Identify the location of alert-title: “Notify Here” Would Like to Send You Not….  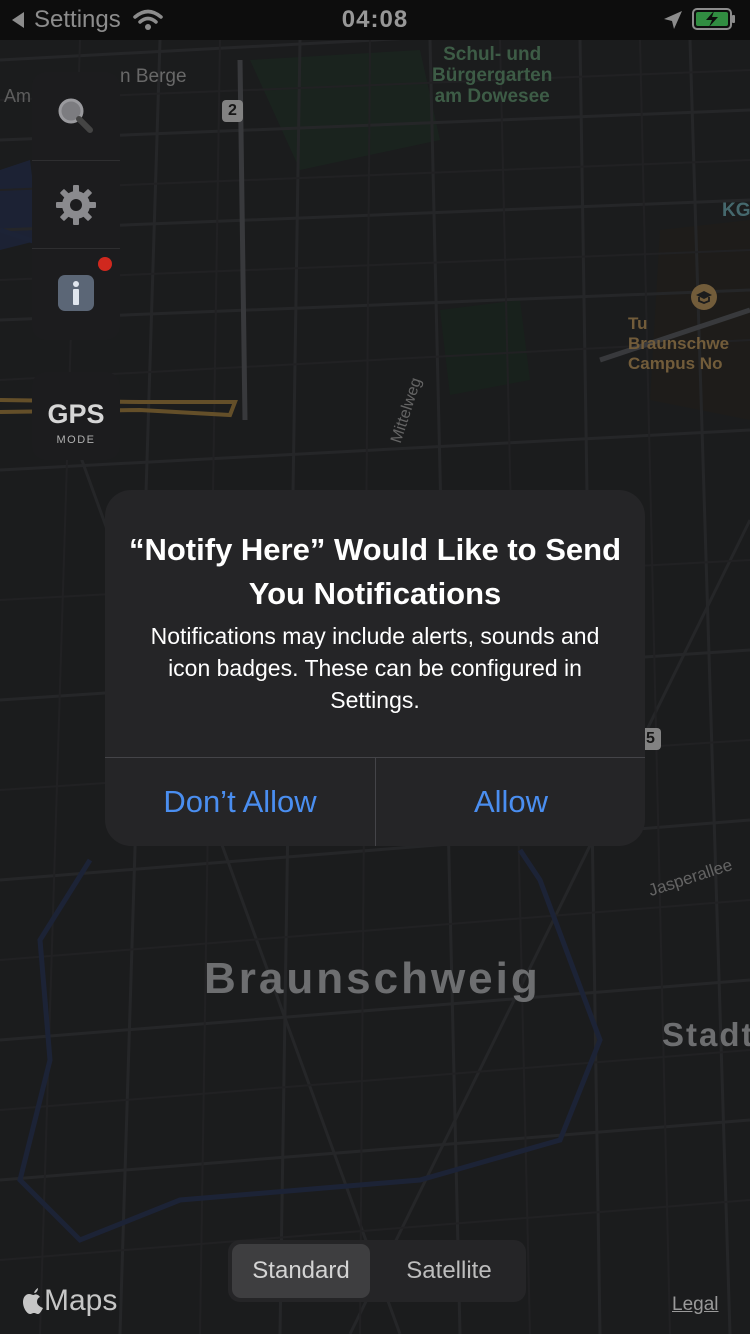
(375, 571).